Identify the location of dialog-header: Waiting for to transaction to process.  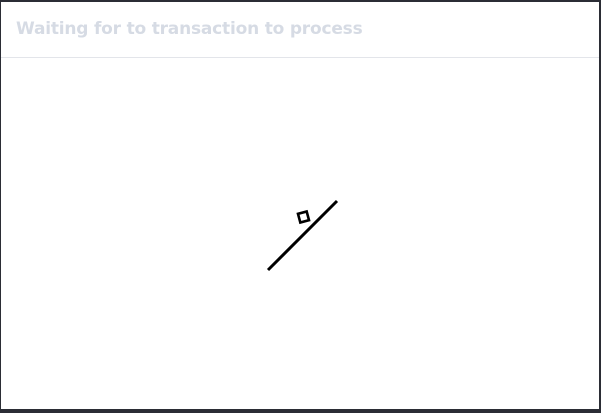
(300, 30).